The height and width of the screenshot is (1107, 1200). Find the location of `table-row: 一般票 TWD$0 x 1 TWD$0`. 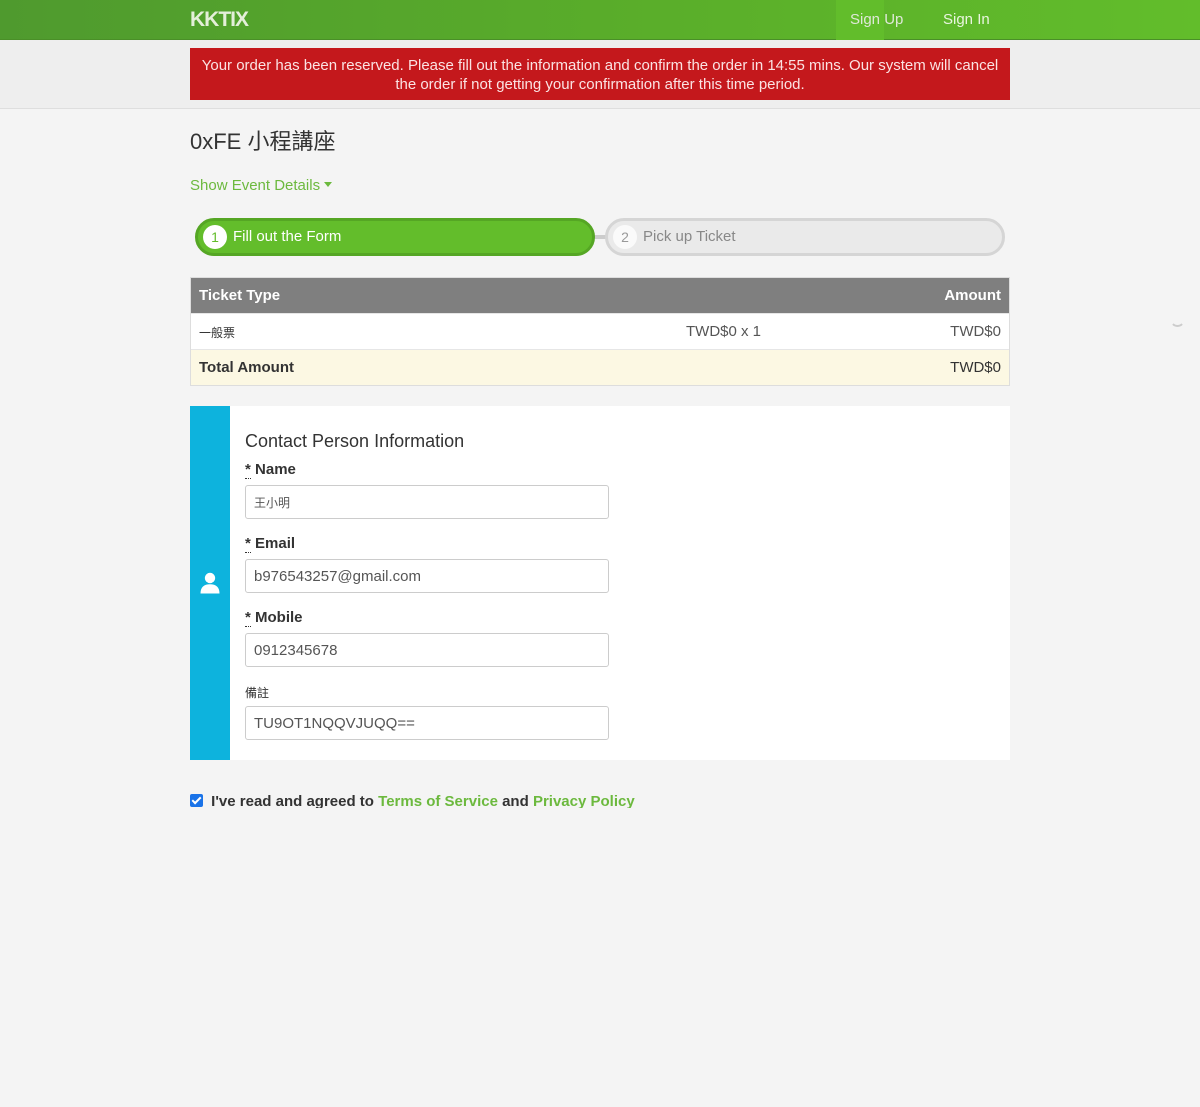

table-row: 一般票 TWD$0 x 1 TWD$0 is located at coordinates (600, 331).